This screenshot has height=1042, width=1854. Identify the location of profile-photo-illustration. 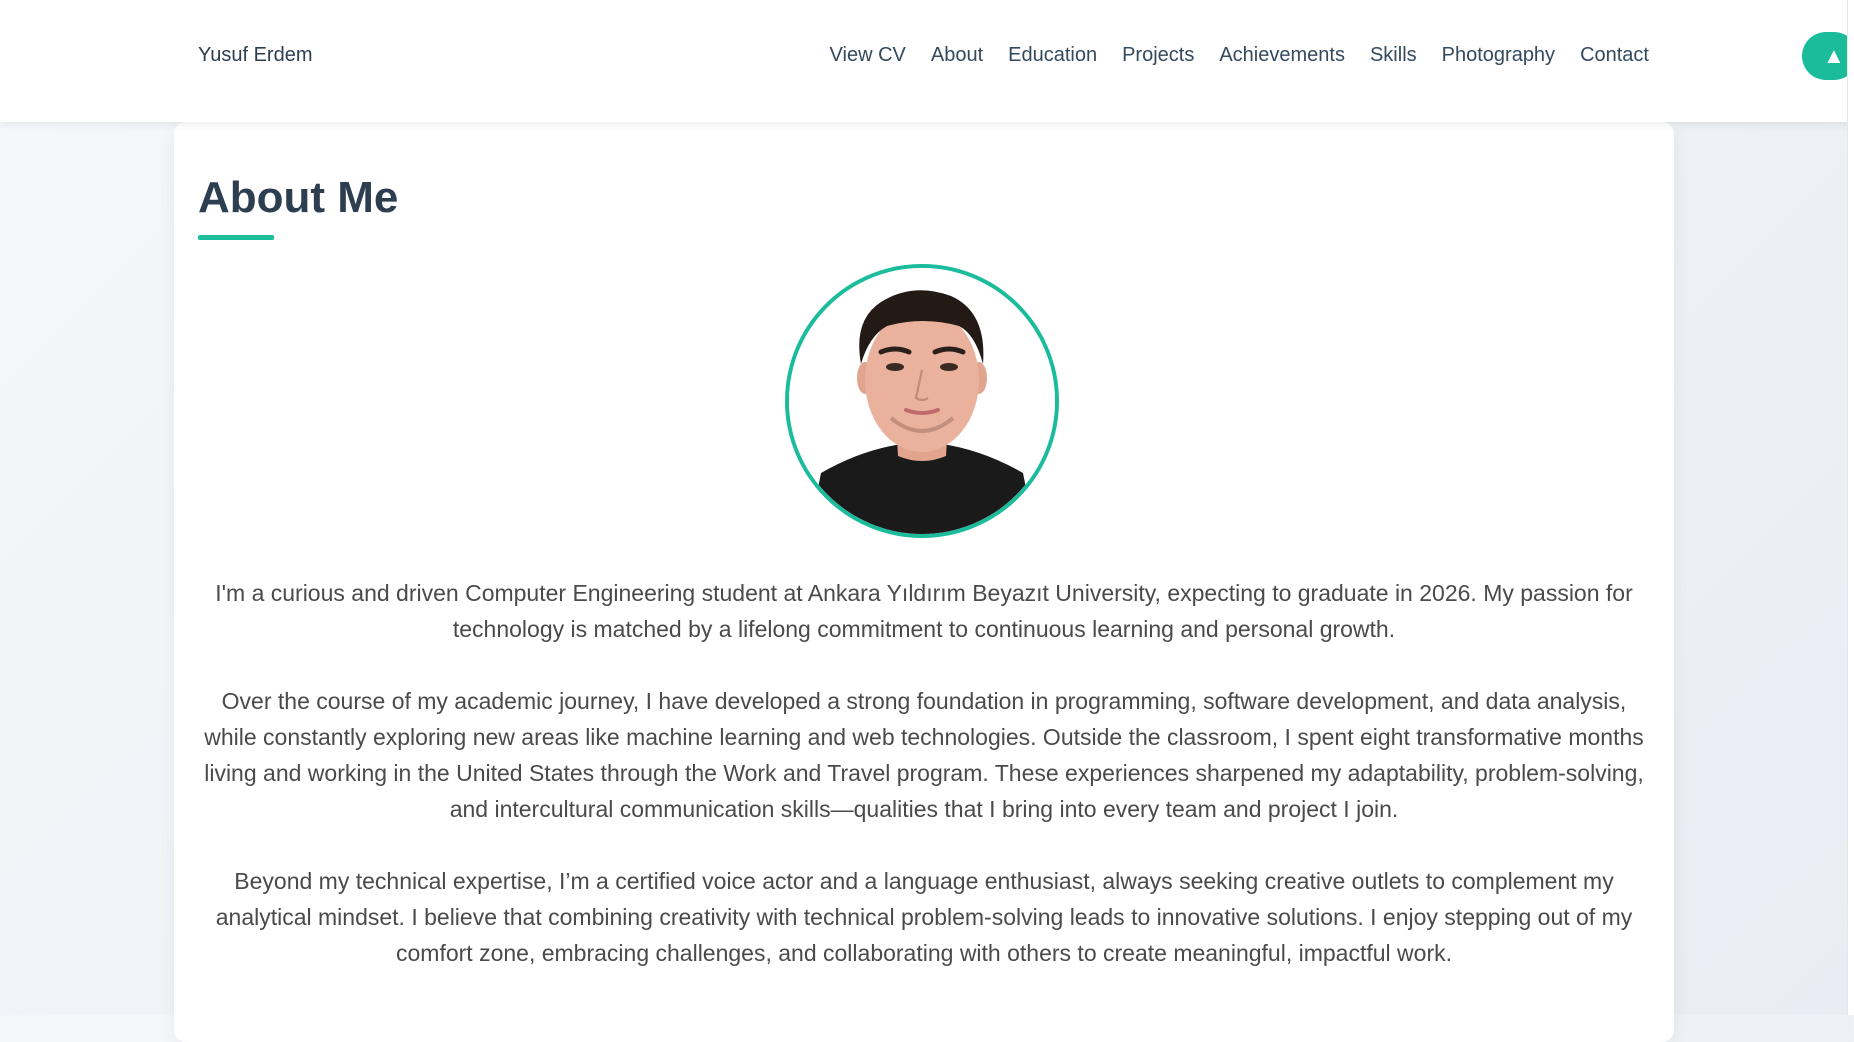
(922, 401).